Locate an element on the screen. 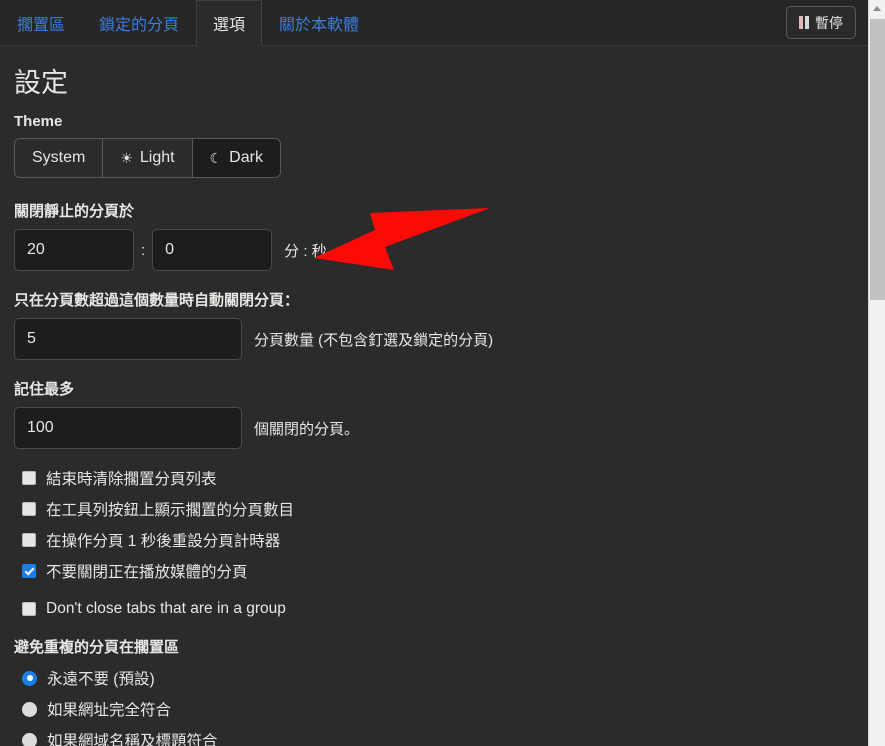 The height and width of the screenshot is (746, 885). max-remember-row: 個關閉的分頁。 is located at coordinates (434, 428).